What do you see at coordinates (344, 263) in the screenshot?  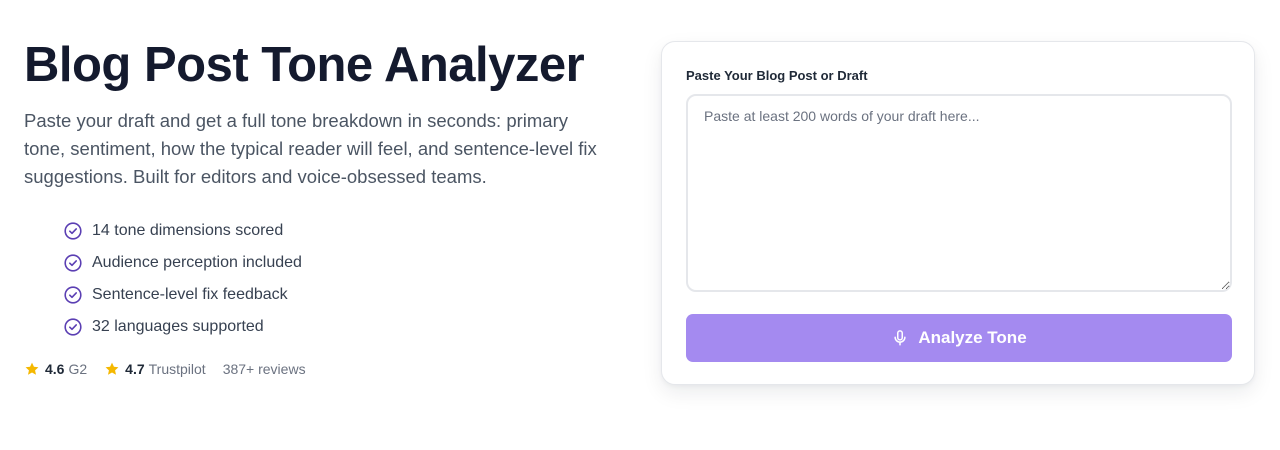 I see `feature-item: Audience perception included` at bounding box center [344, 263].